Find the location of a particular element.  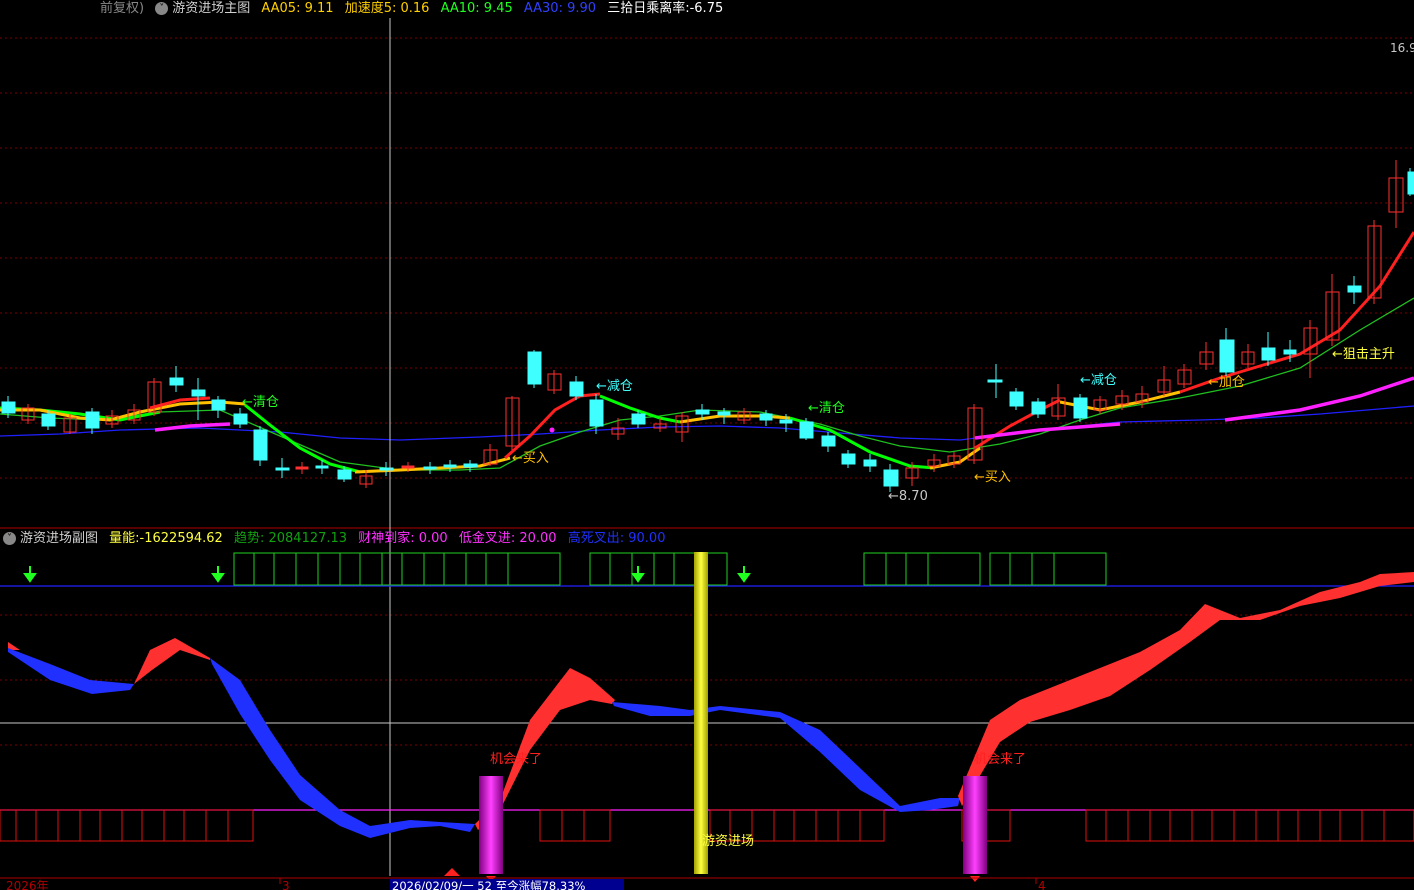

main-indicator-title: 游资进场主图 is located at coordinates (211, 8).